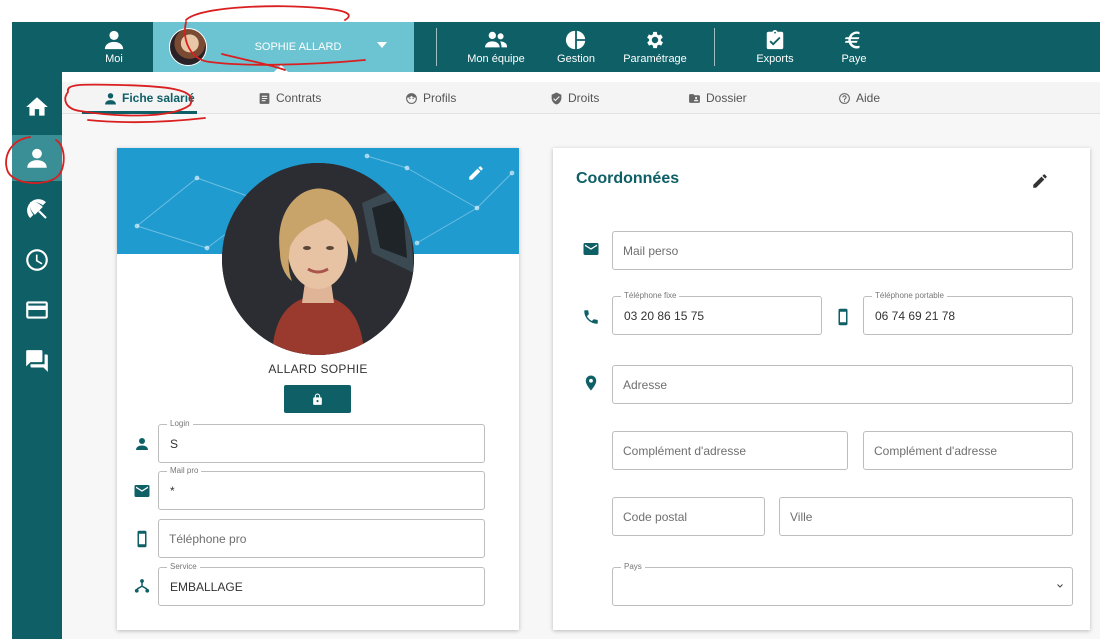  What do you see at coordinates (496, 59) in the screenshot?
I see `nav-mon-equipe-label: Mon équipe` at bounding box center [496, 59].